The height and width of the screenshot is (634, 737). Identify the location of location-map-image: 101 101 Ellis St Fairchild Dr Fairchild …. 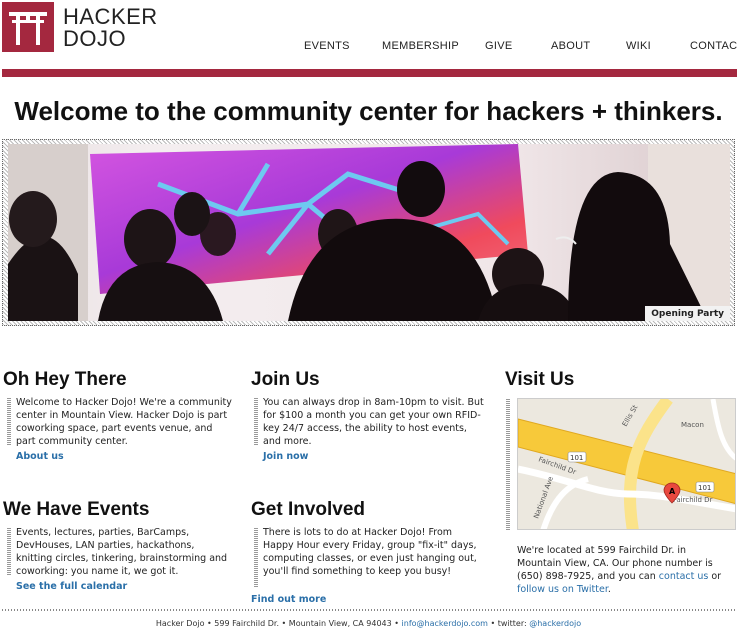
(626, 464).